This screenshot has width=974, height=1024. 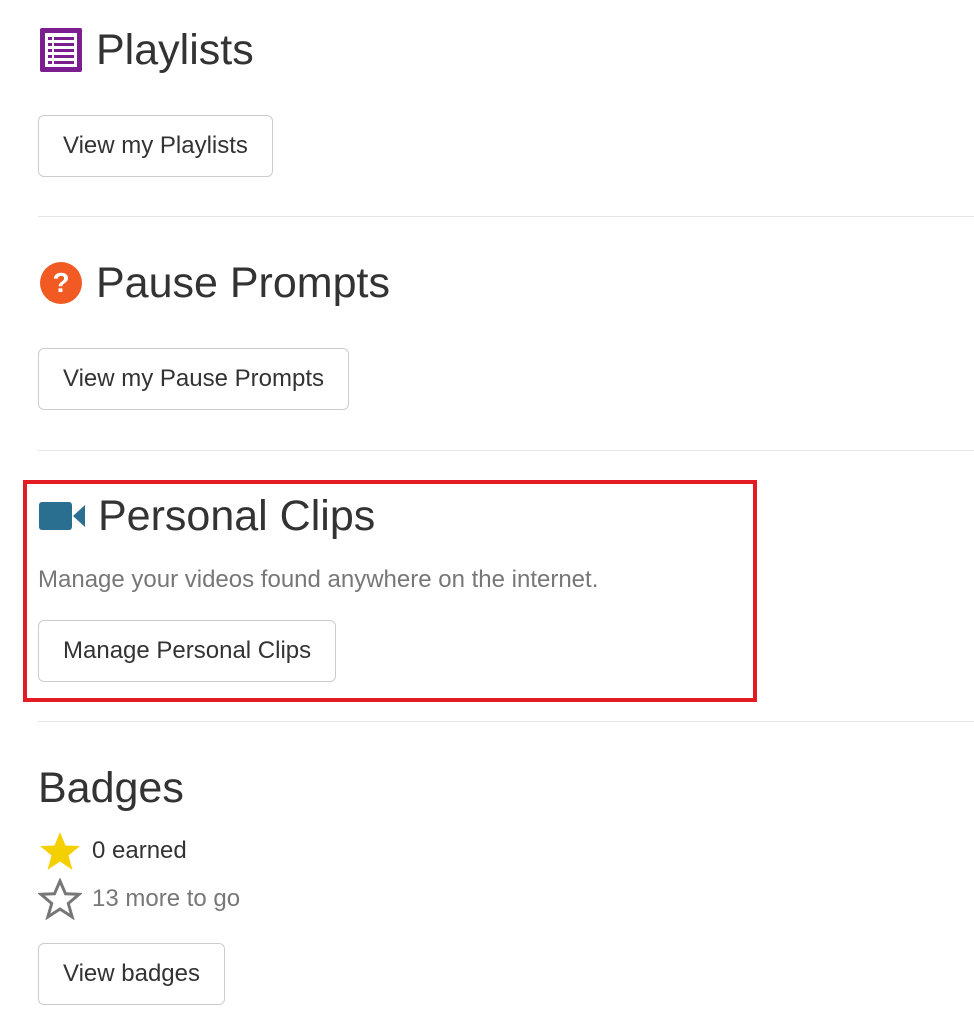 I want to click on badges-earned-text: 0 earned, so click(x=139, y=850).